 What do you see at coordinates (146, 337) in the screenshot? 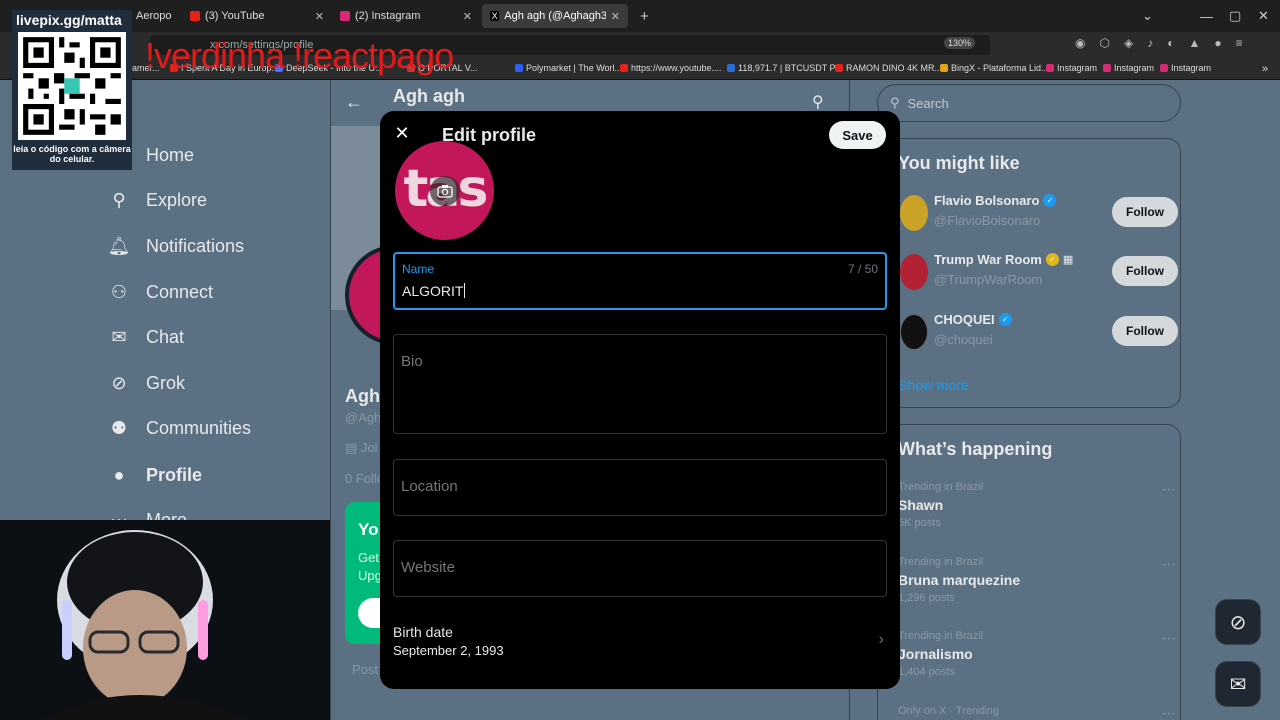
I see `nav-chat: ✉ Chat` at bounding box center [146, 337].